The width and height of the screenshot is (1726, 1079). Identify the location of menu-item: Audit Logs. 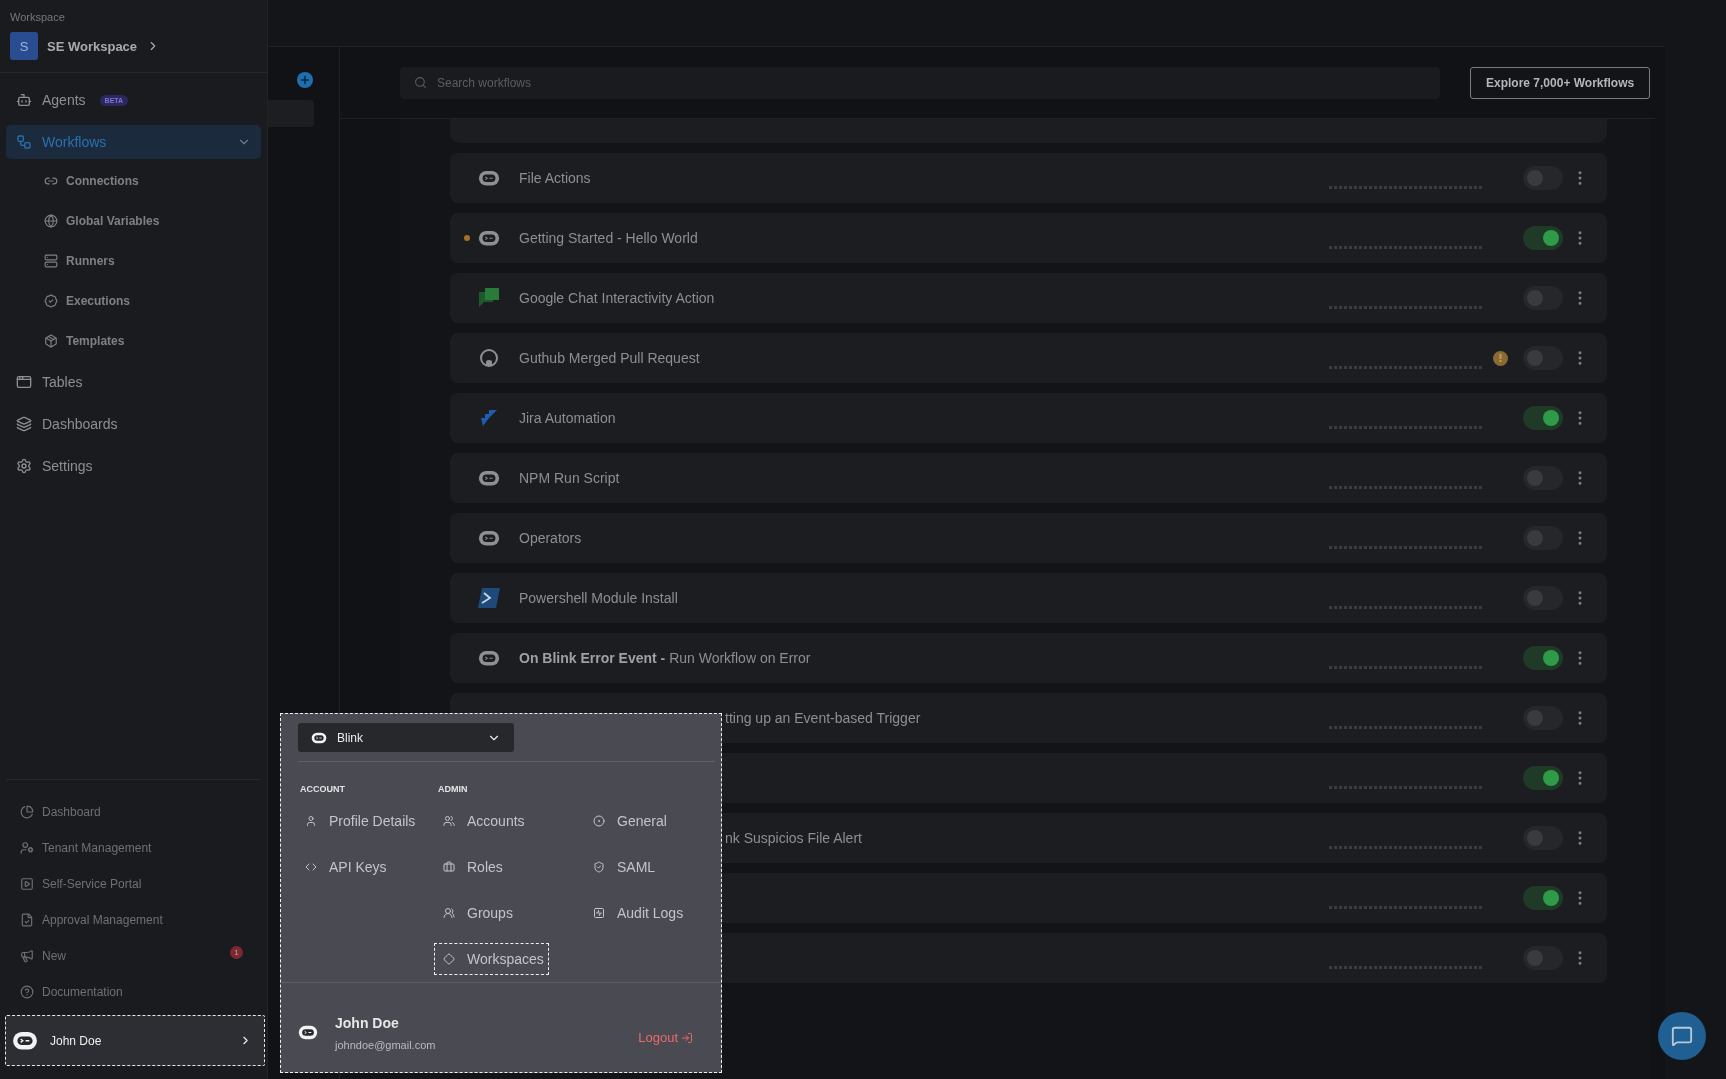
(636, 913).